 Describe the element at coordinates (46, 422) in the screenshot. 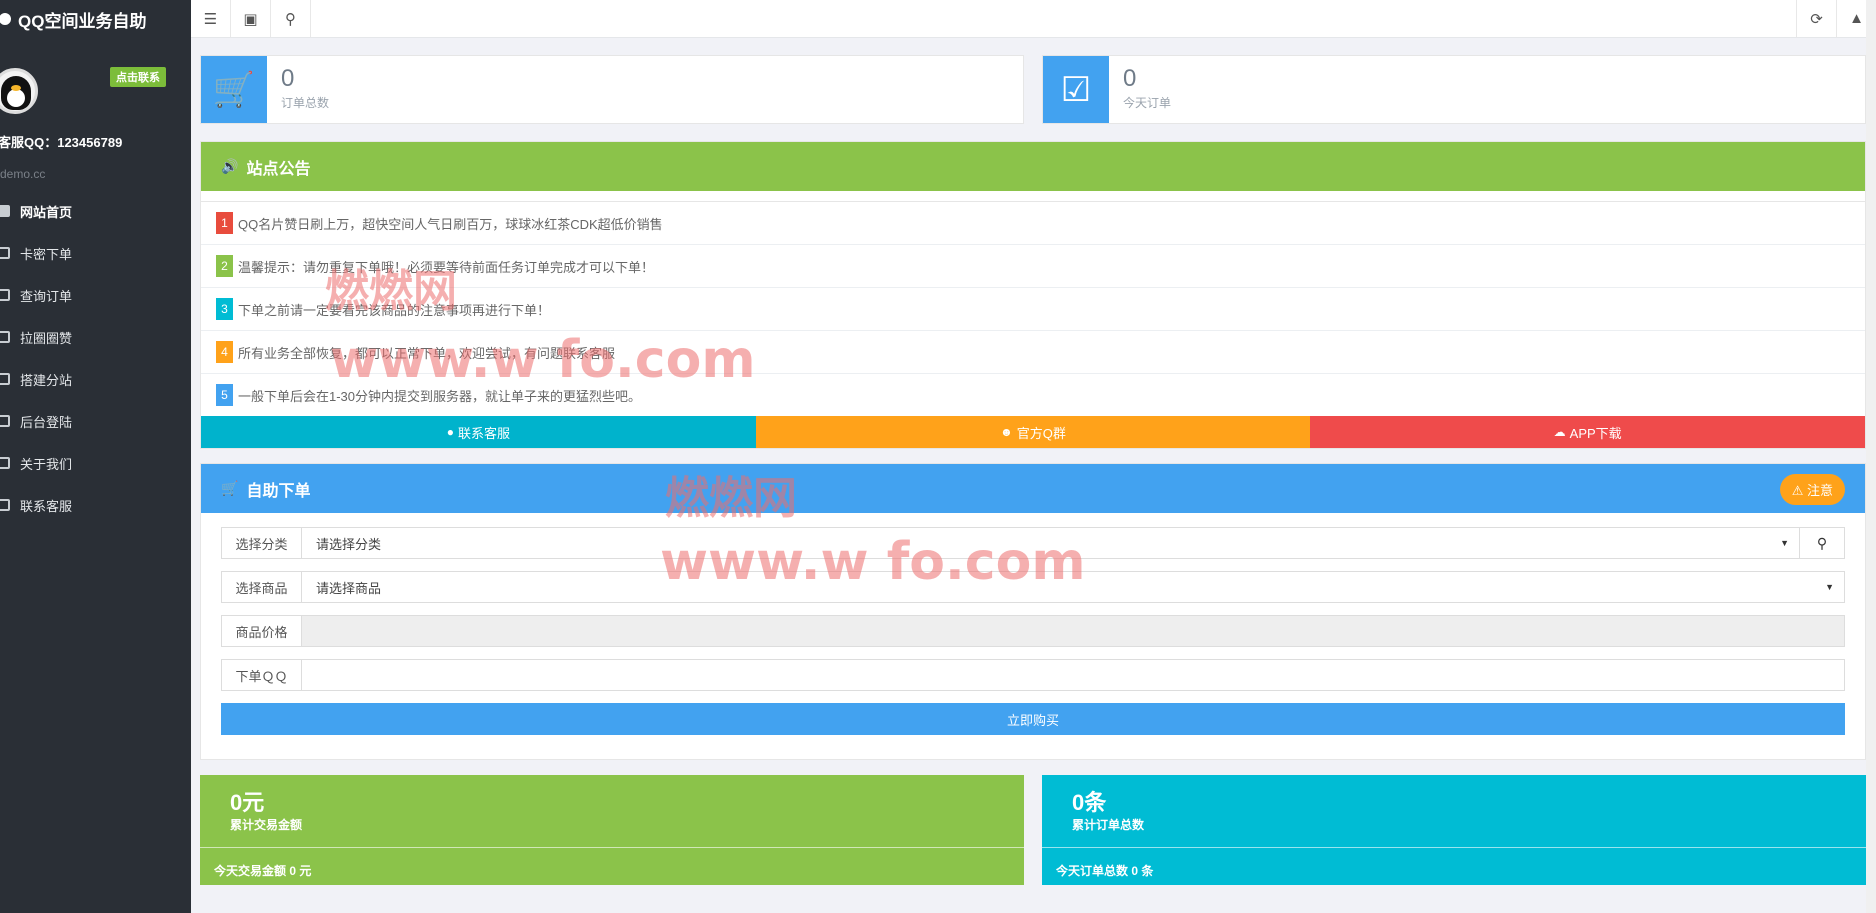

I see `sidebar-item-label: 后台登陆` at that location.